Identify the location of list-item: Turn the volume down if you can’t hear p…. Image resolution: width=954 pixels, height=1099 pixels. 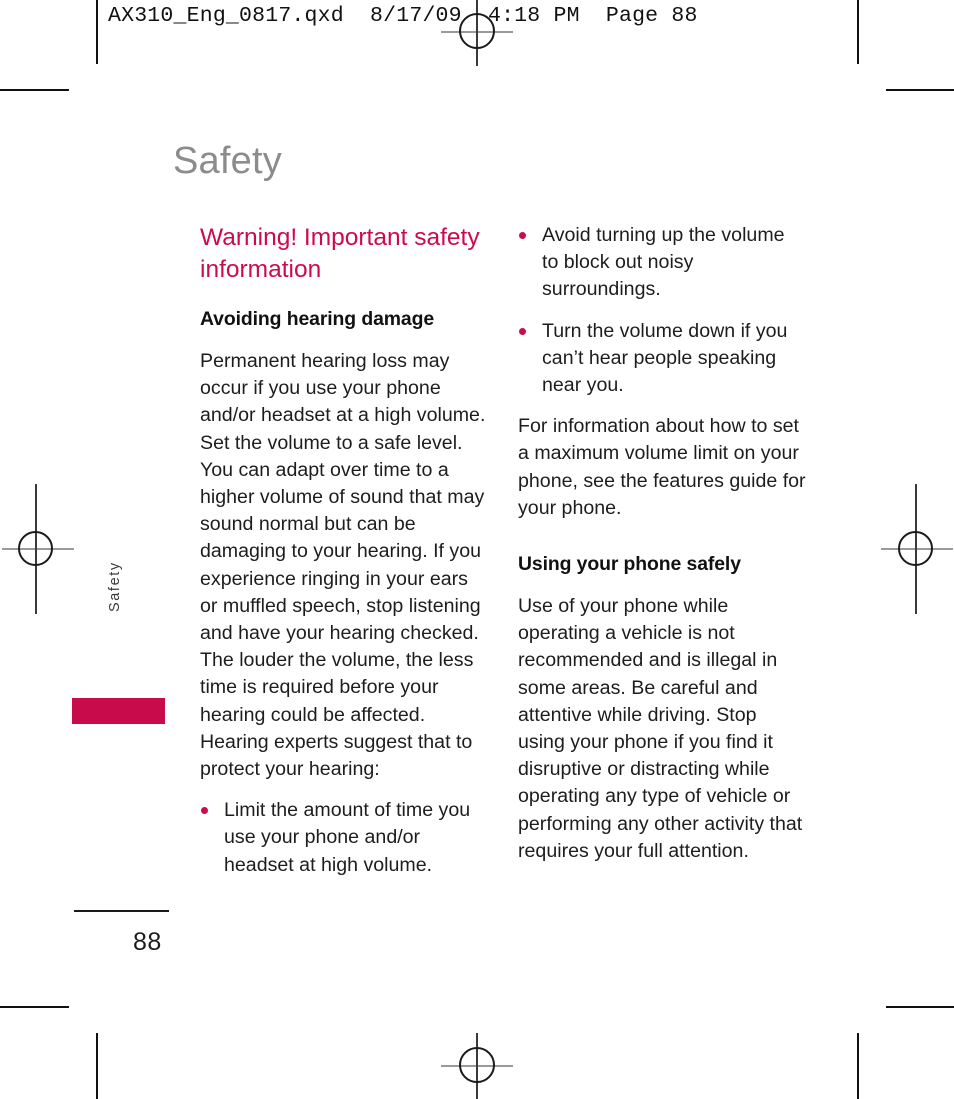
(662, 359).